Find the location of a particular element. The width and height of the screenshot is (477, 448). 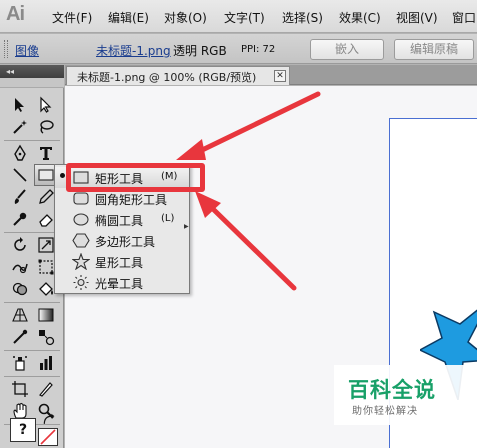

arrow-lower is located at coordinates (246, 241).